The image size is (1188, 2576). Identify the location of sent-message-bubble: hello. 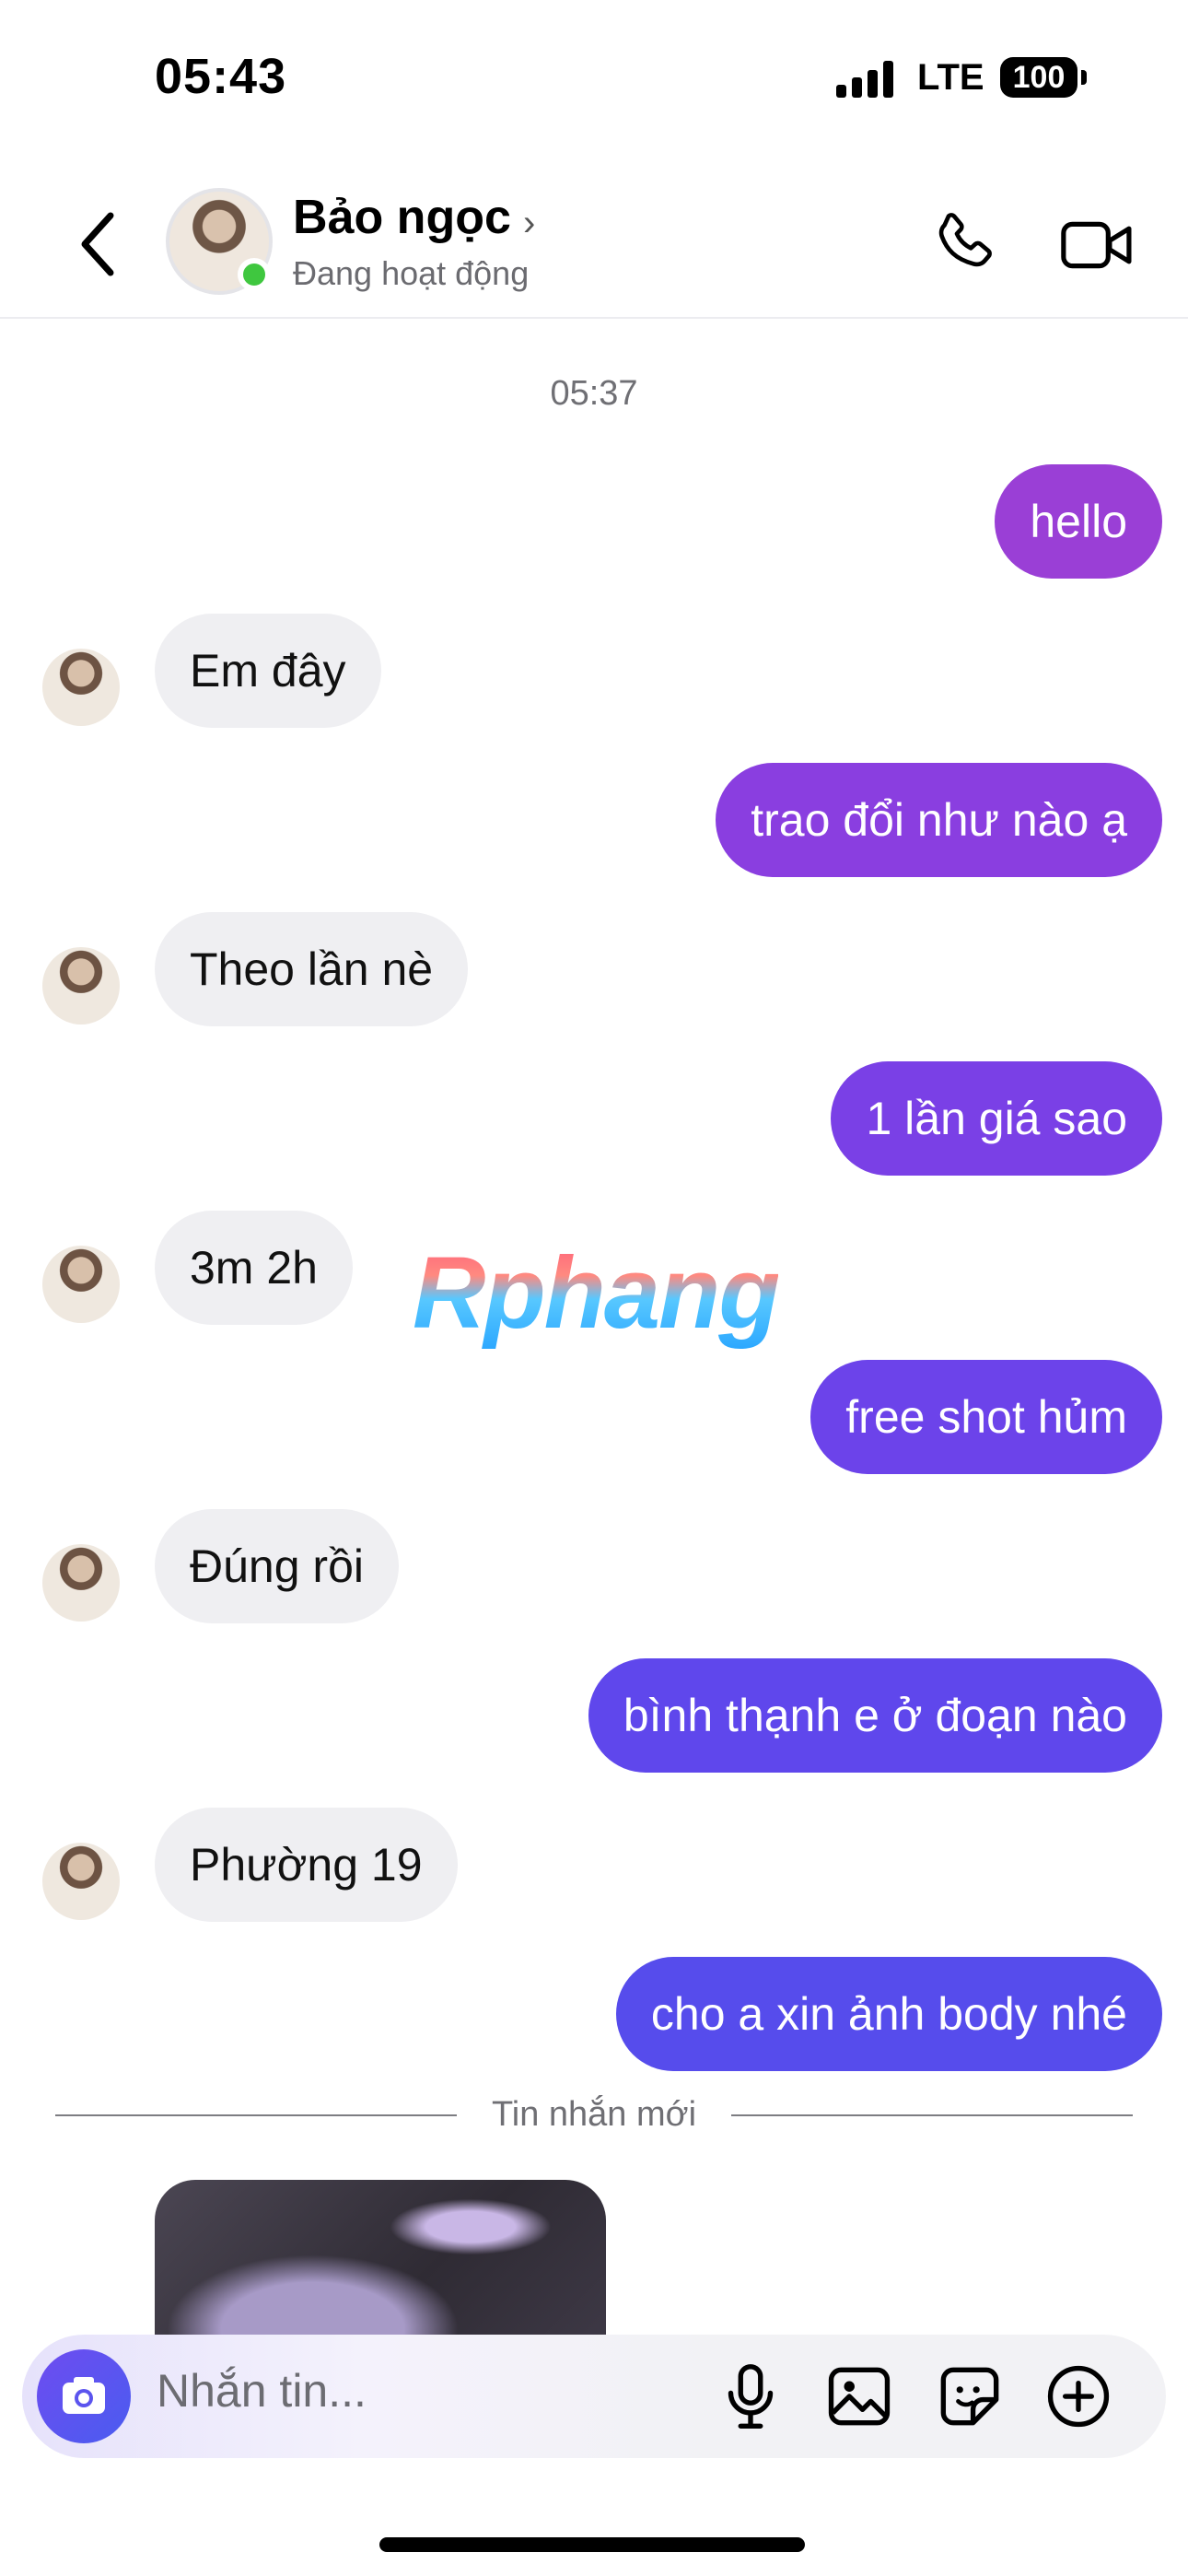
(1078, 521).